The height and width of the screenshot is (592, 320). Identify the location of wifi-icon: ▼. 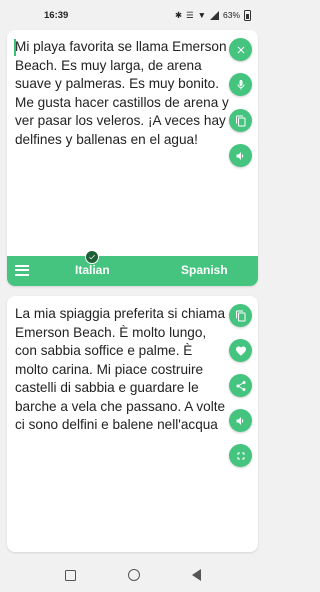
(201, 15).